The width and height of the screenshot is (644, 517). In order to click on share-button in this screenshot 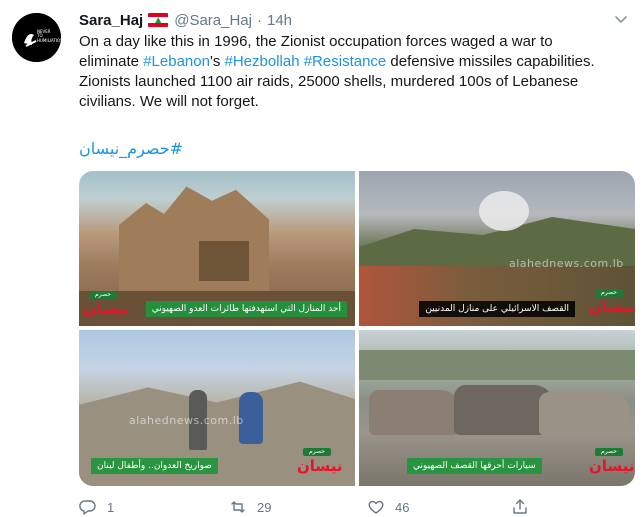, I will do `click(520, 507)`.